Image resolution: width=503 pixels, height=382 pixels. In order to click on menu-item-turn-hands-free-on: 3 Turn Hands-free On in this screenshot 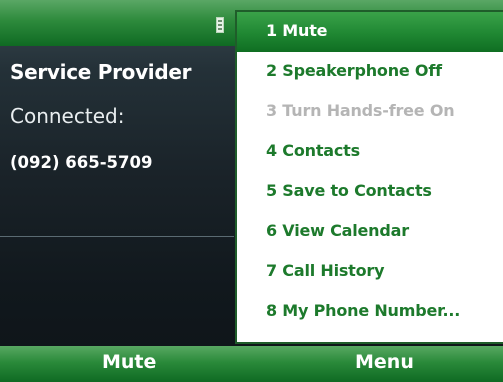, I will do `click(370, 112)`.